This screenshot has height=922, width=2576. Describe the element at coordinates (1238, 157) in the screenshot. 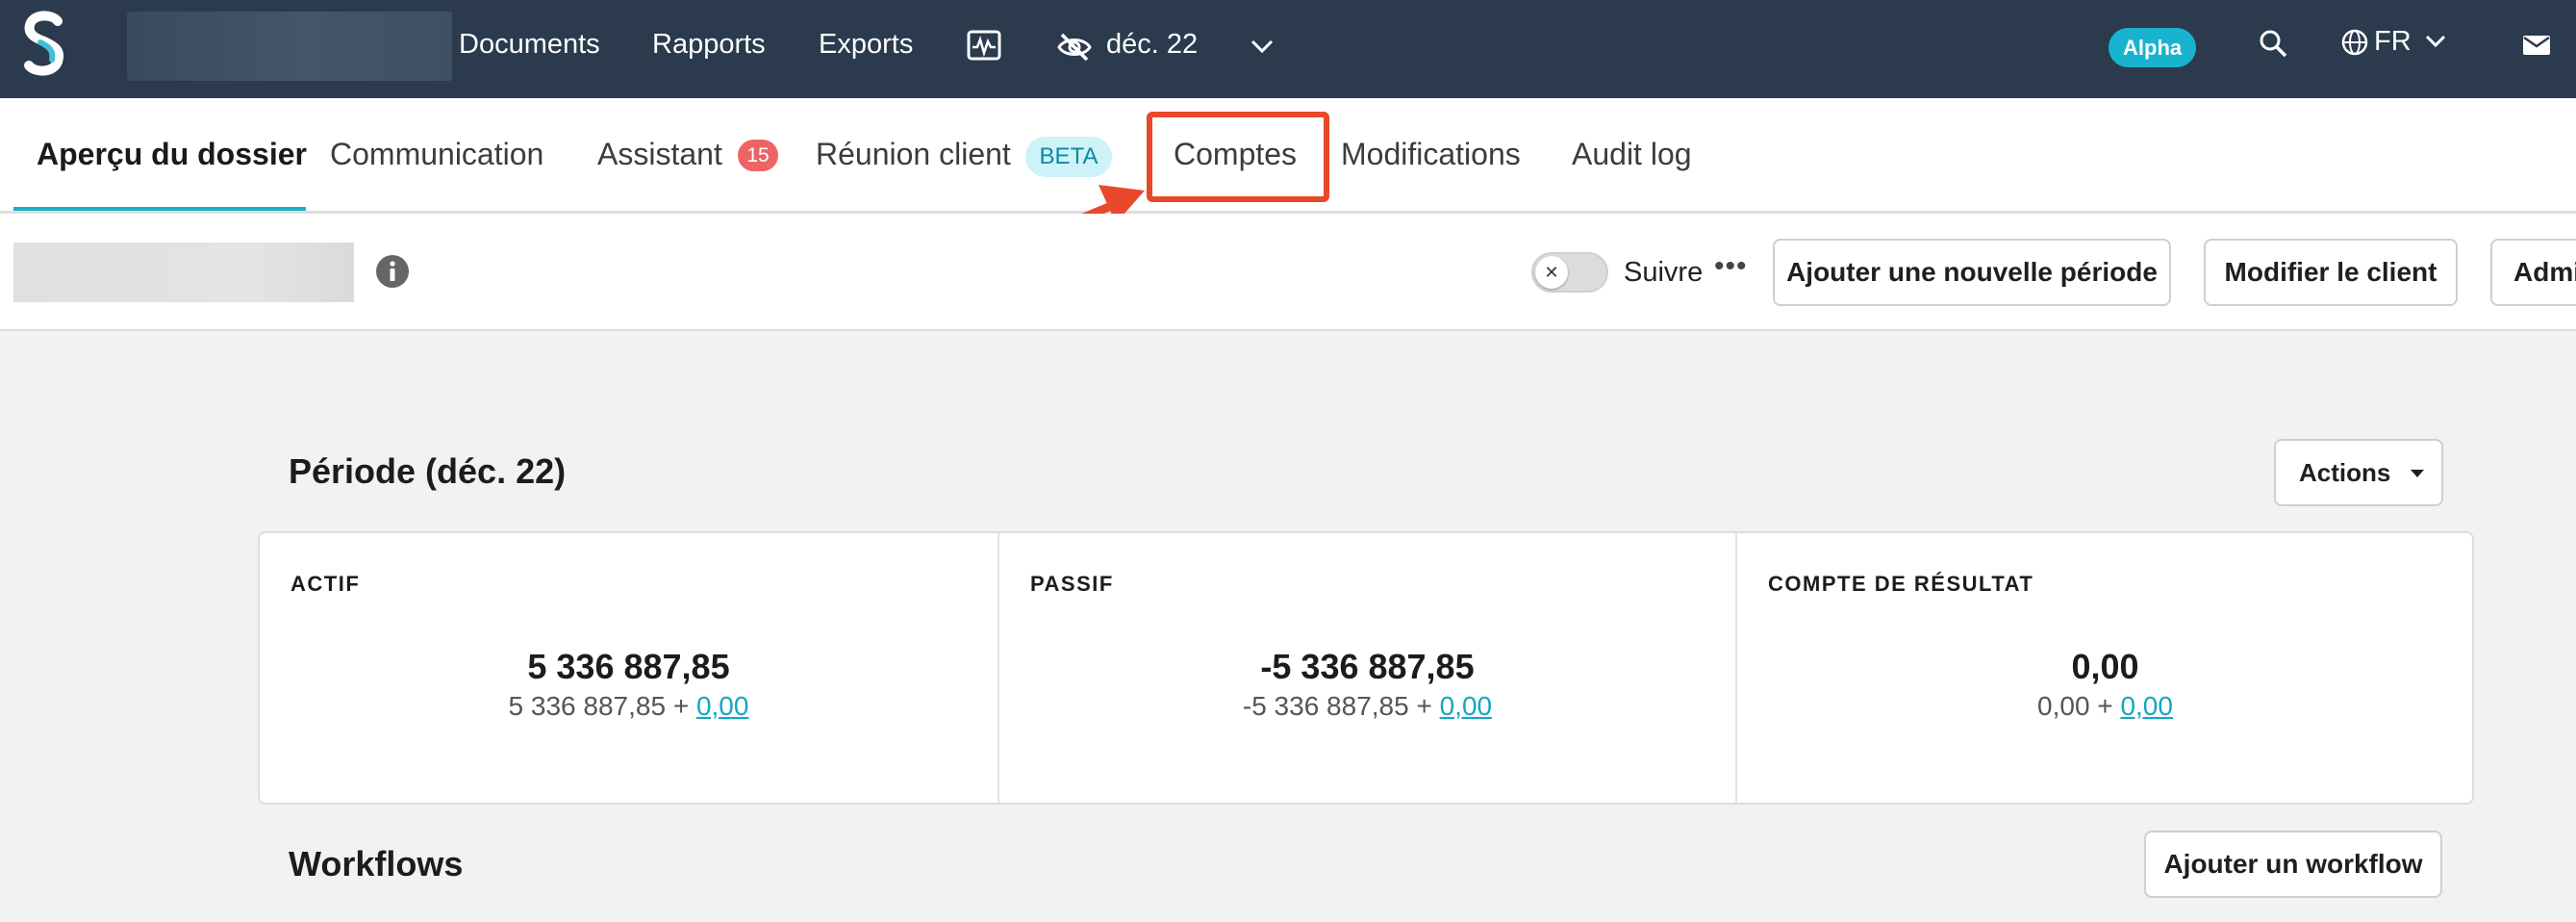

I see `comptes-highlight-box` at that location.